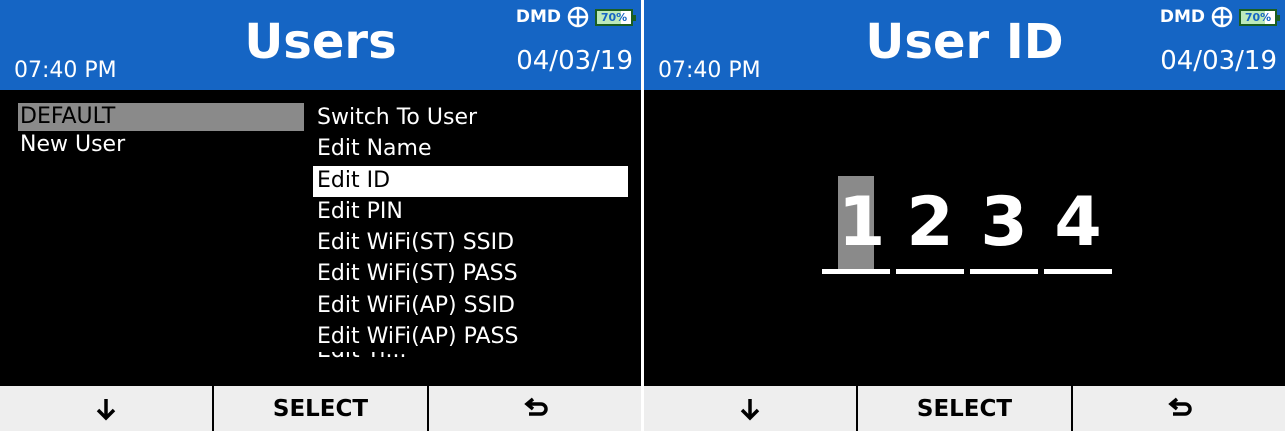  Describe the element at coordinates (1078, 222) in the screenshot. I see `id-digit-4-value: 4` at that location.